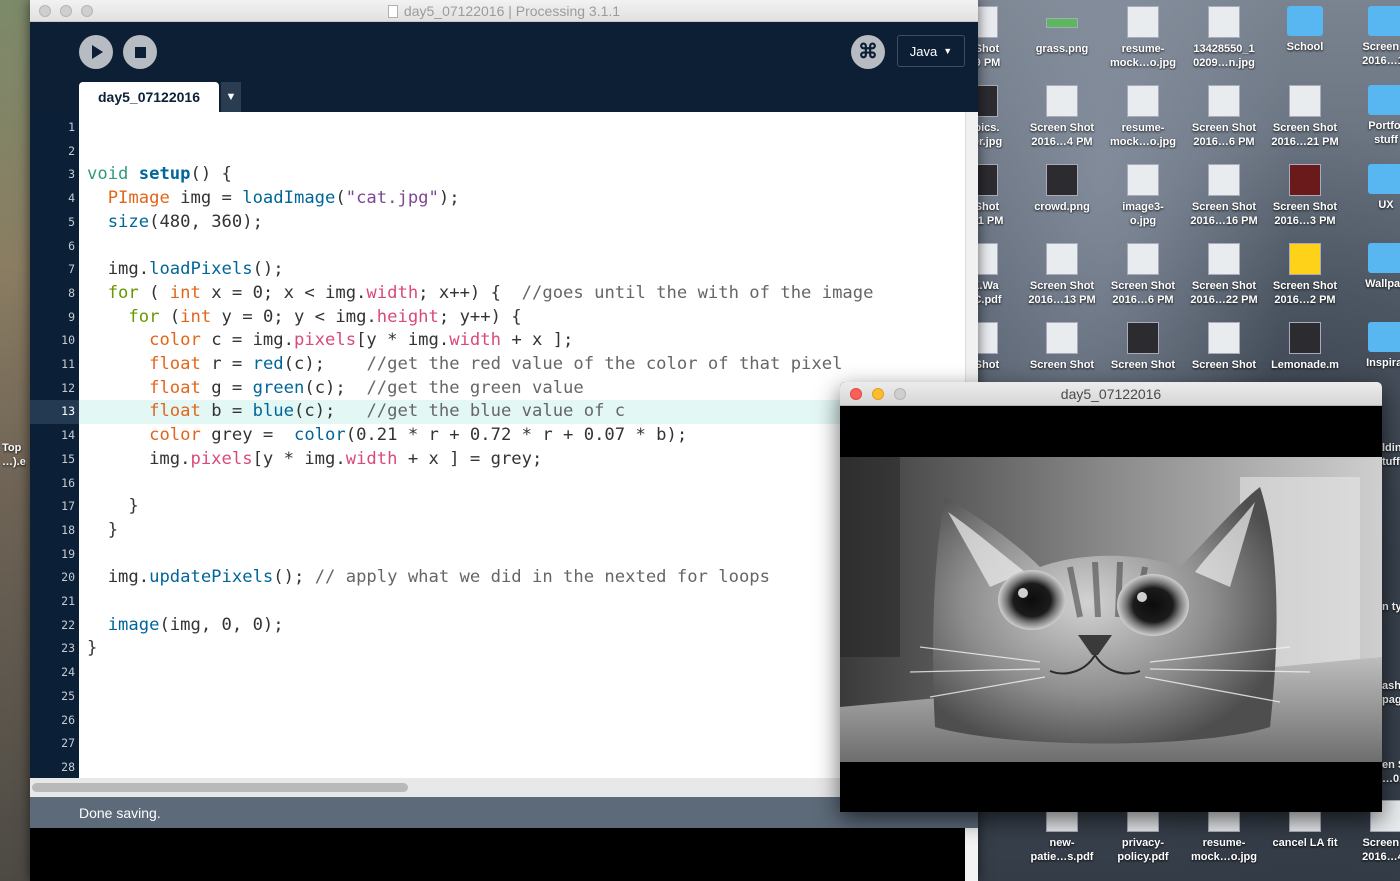 The height and width of the screenshot is (881, 1400). What do you see at coordinates (1305, 347) in the screenshot?
I see `desktop-icon-item: Lemonade.m` at bounding box center [1305, 347].